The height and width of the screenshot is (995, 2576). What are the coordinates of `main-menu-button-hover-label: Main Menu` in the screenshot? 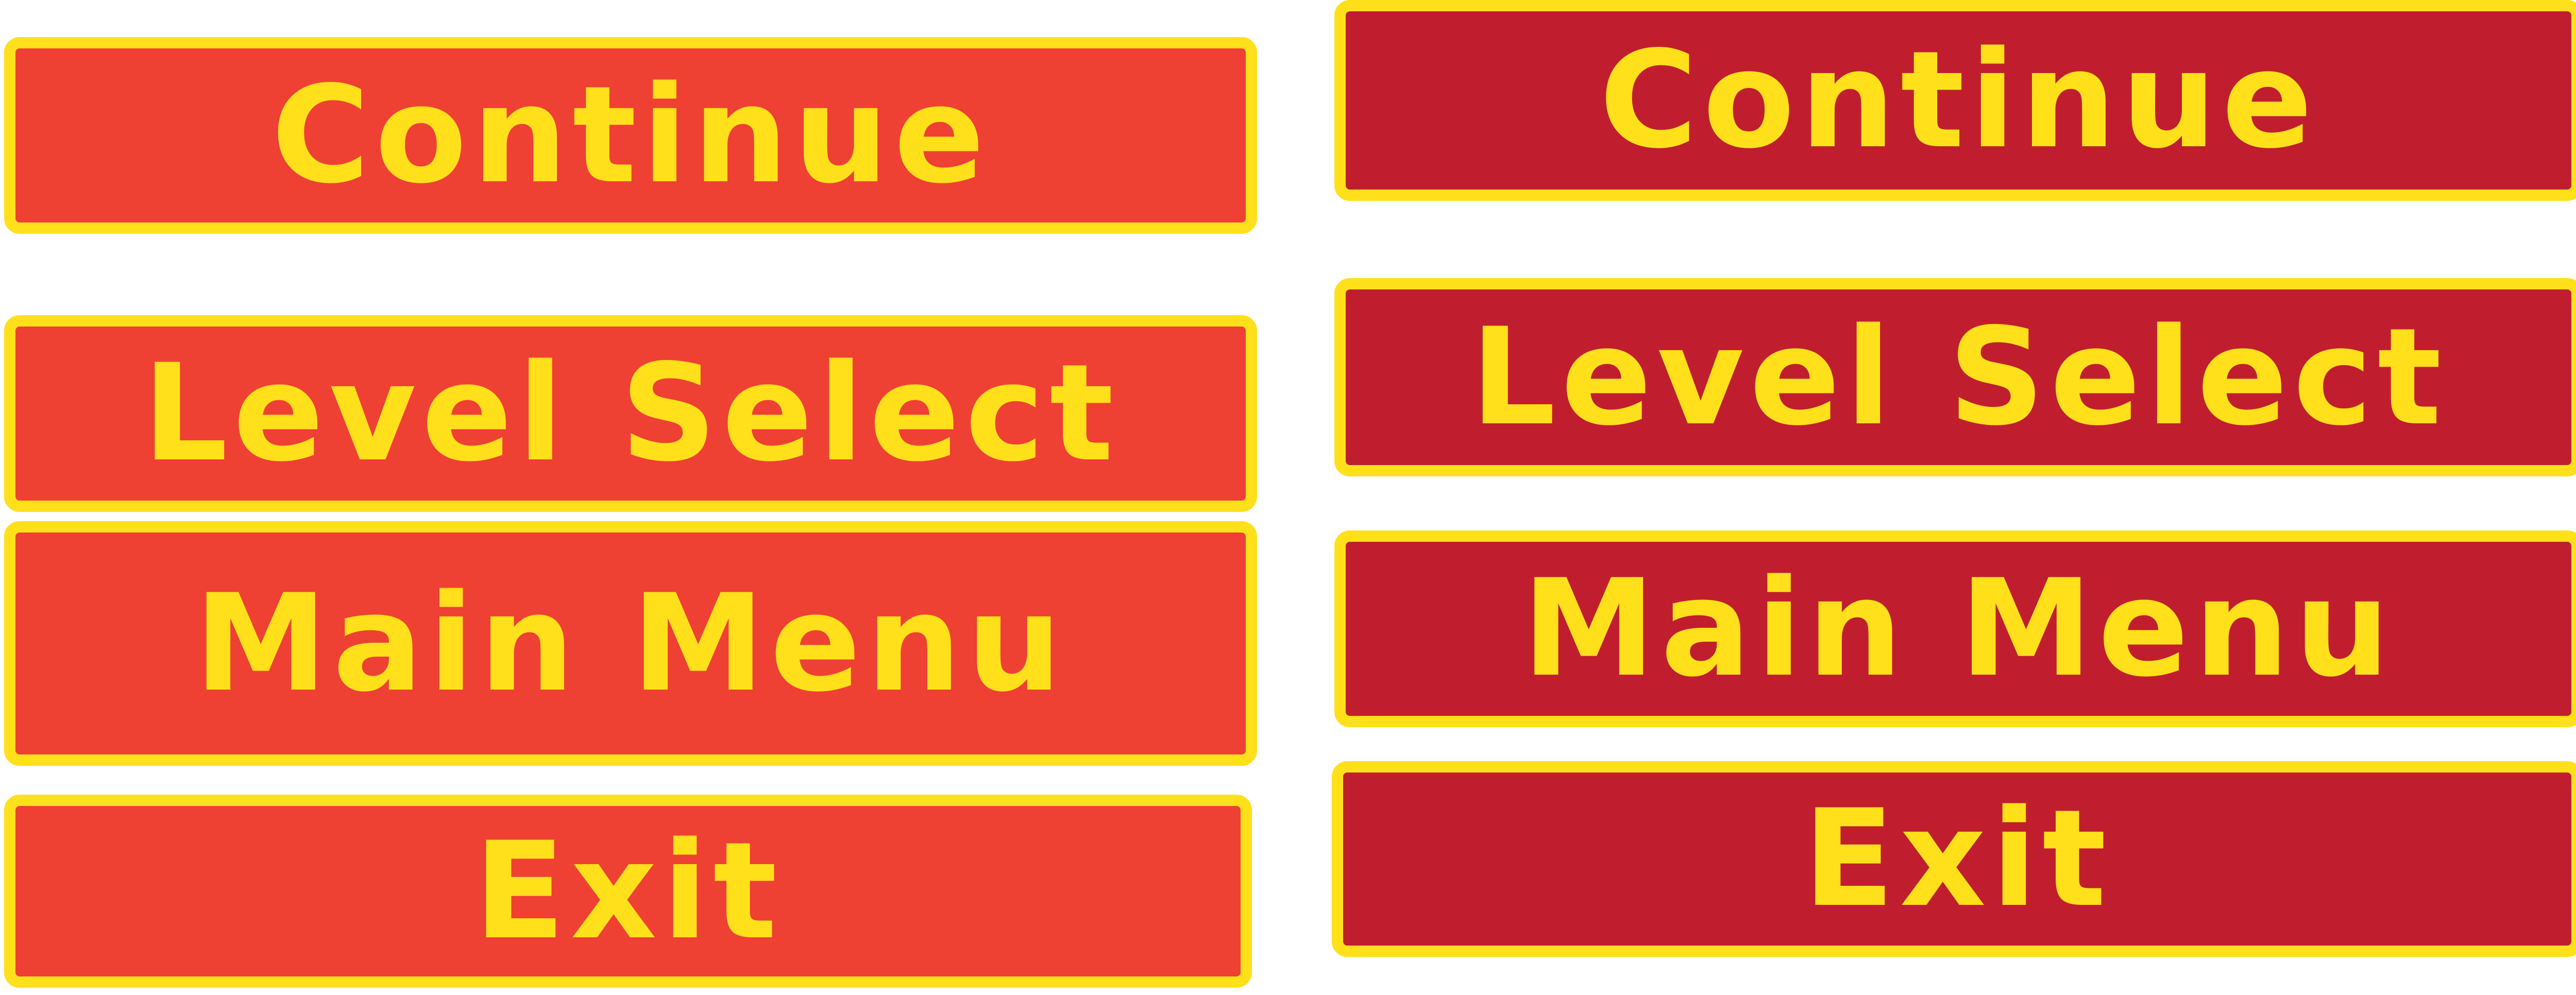 It's located at (1958, 629).